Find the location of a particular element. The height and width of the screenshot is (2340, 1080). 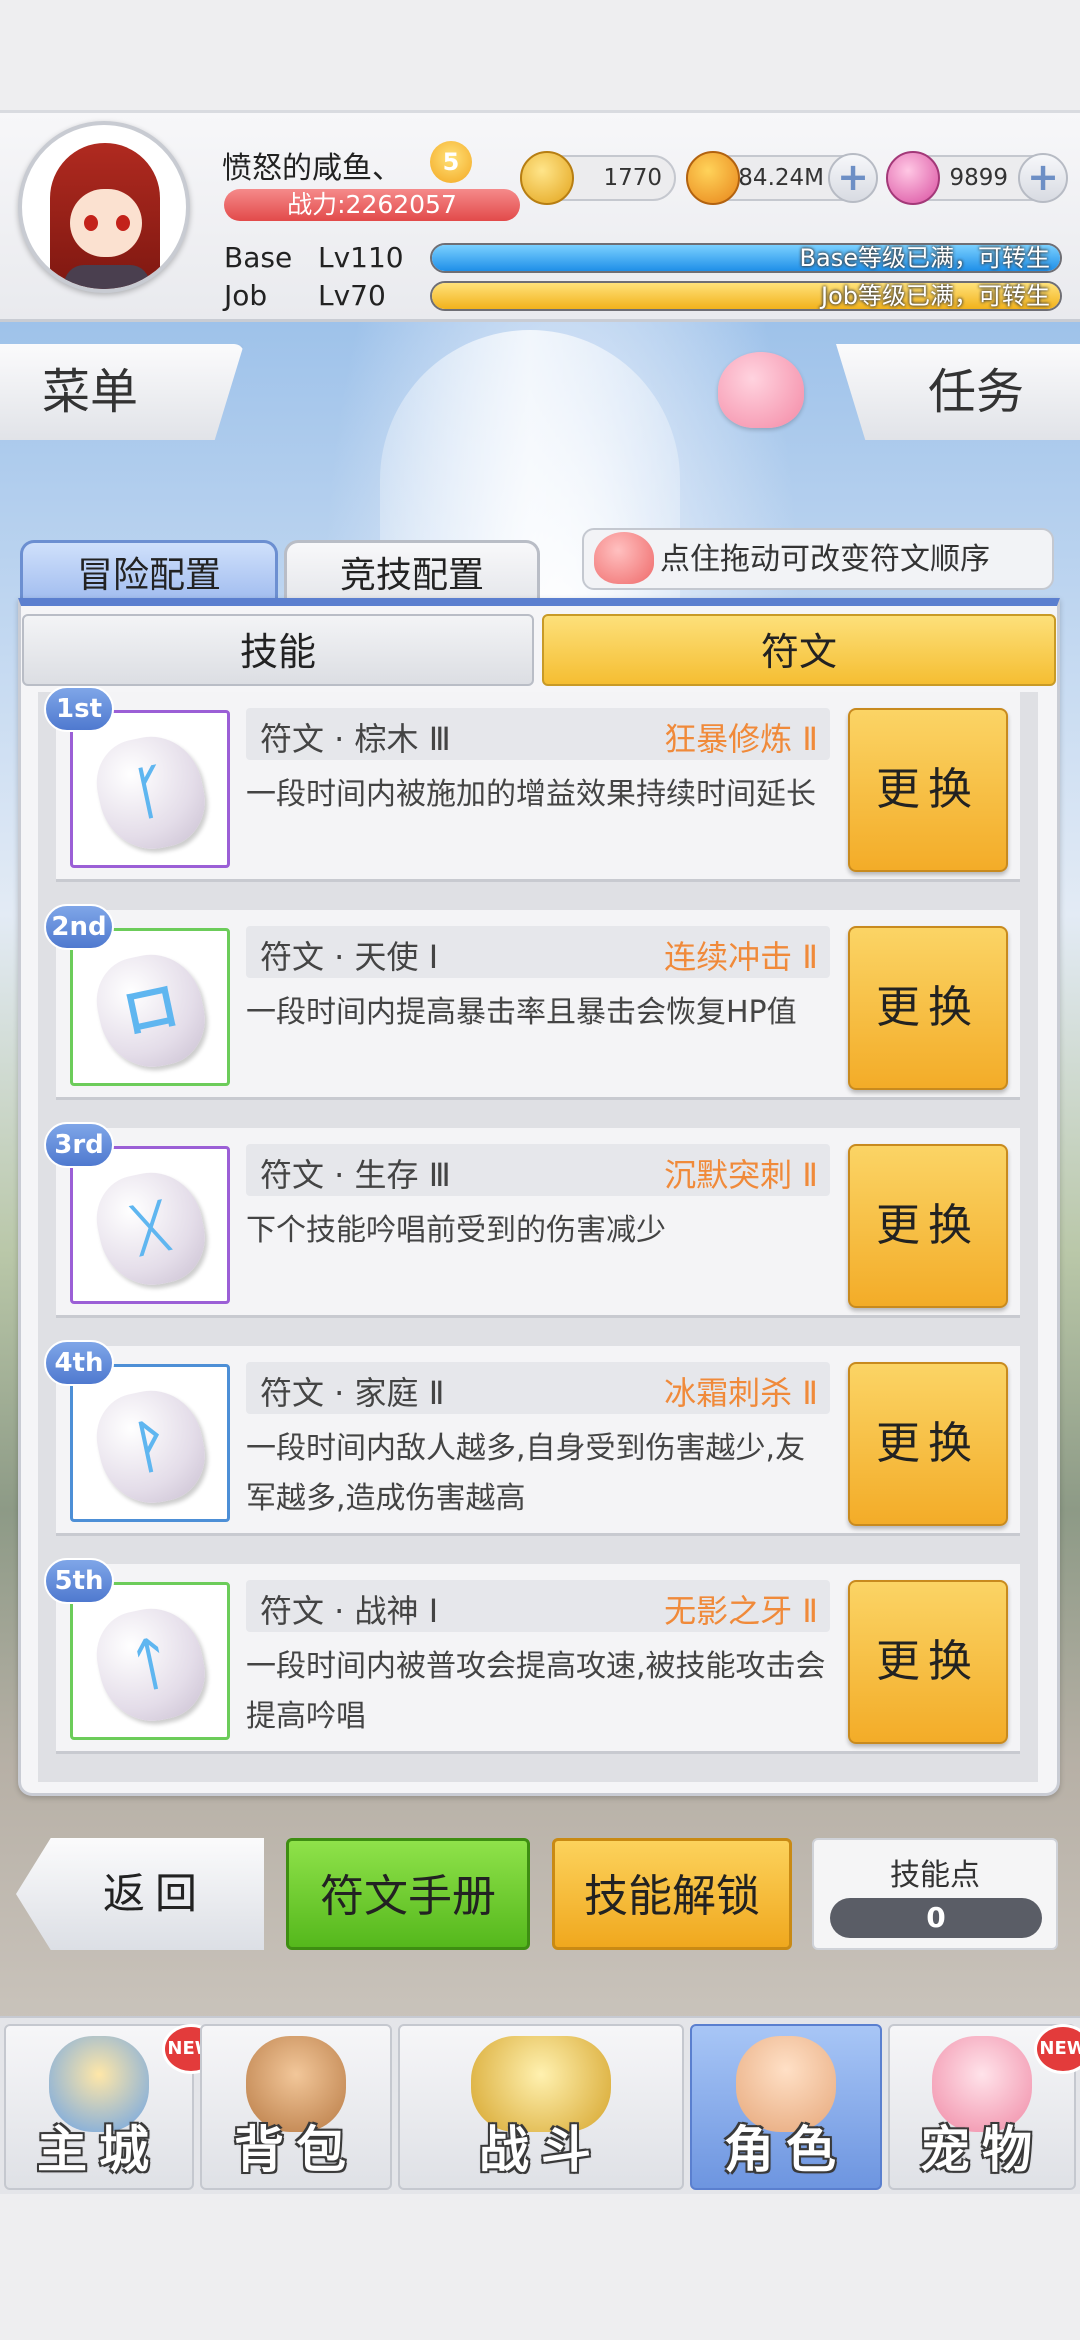

rune-slot: ᚹ is located at coordinates (150, 1443).